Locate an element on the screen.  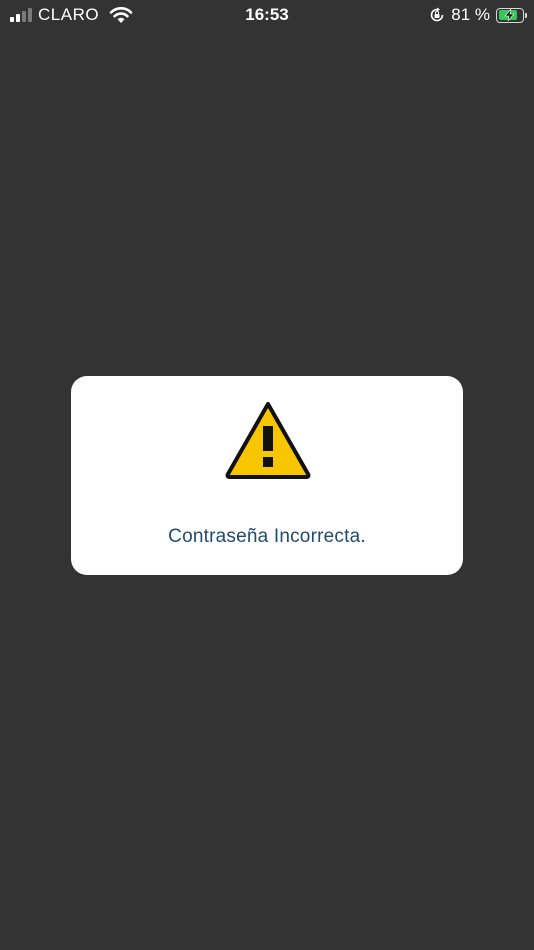
warning-icon is located at coordinates (268, 440).